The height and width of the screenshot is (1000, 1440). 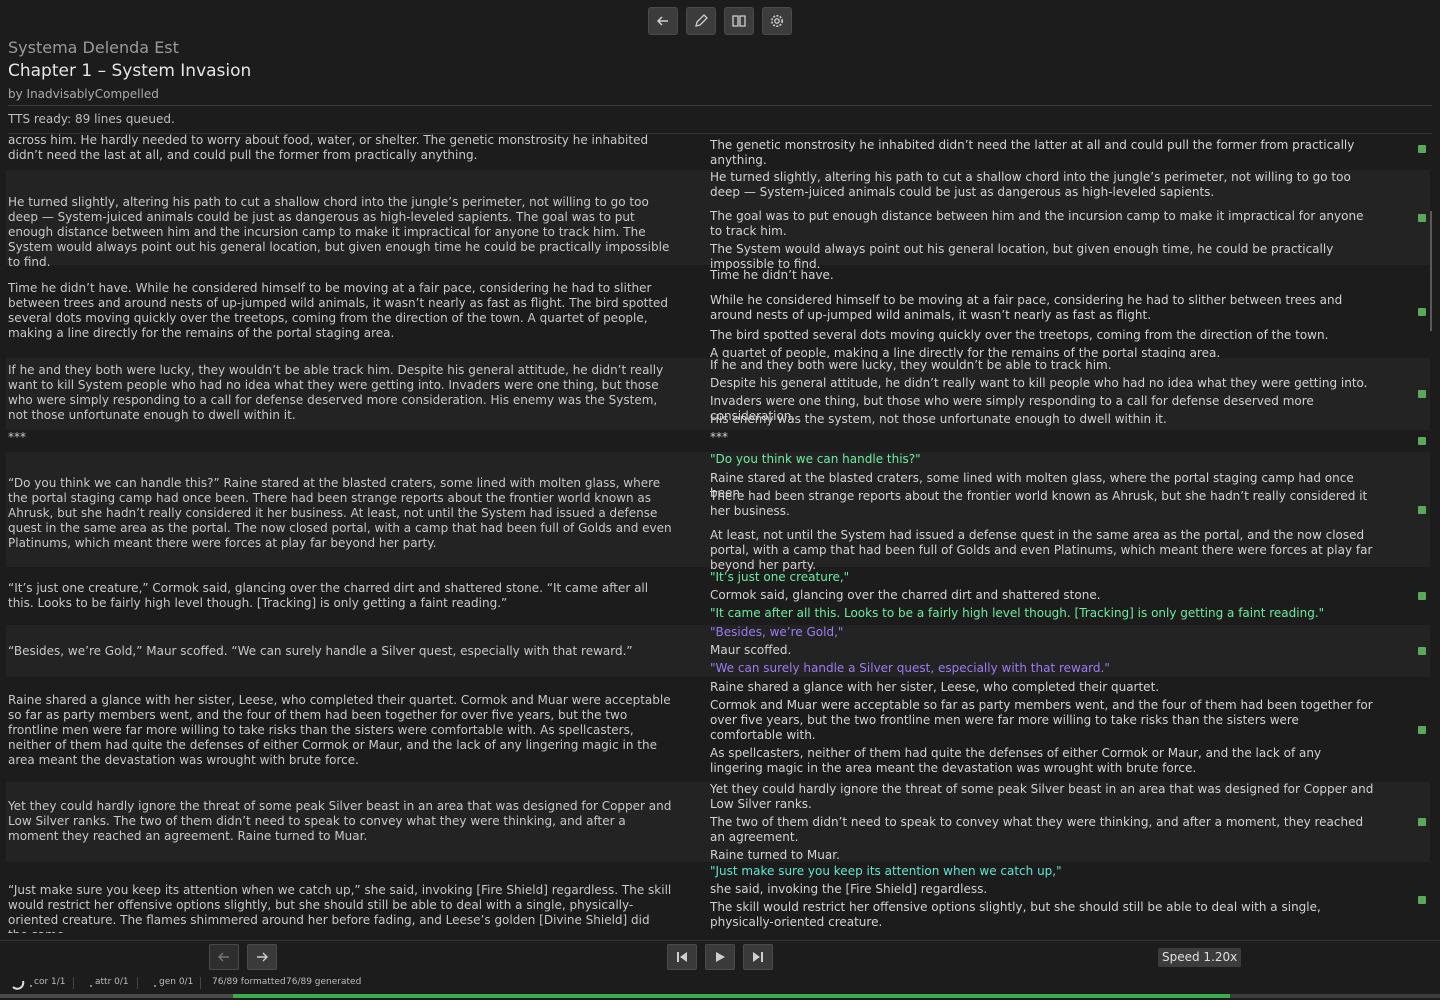 What do you see at coordinates (91, 119) in the screenshot?
I see `tts-status: TTS ready: 89 lines queued.` at bounding box center [91, 119].